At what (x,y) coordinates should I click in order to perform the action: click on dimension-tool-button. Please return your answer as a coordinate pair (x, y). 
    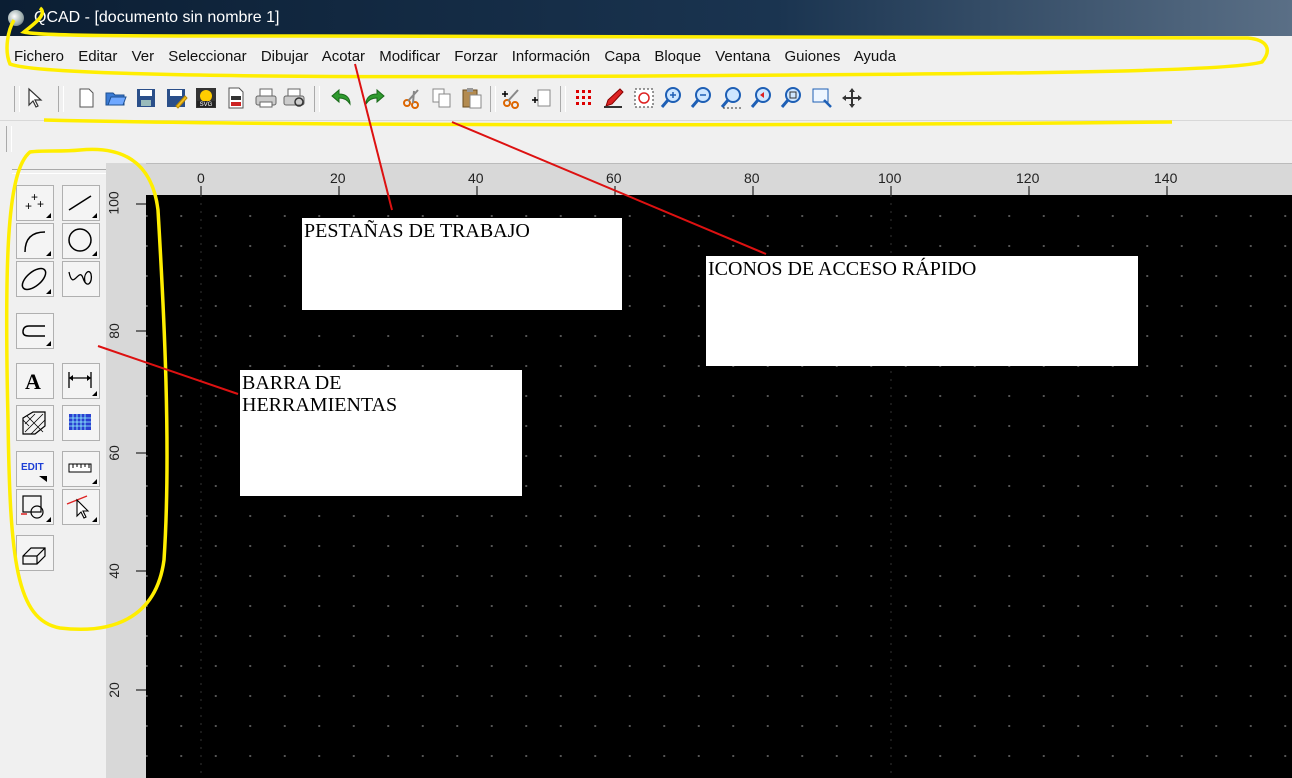
    Looking at the image, I should click on (81, 381).